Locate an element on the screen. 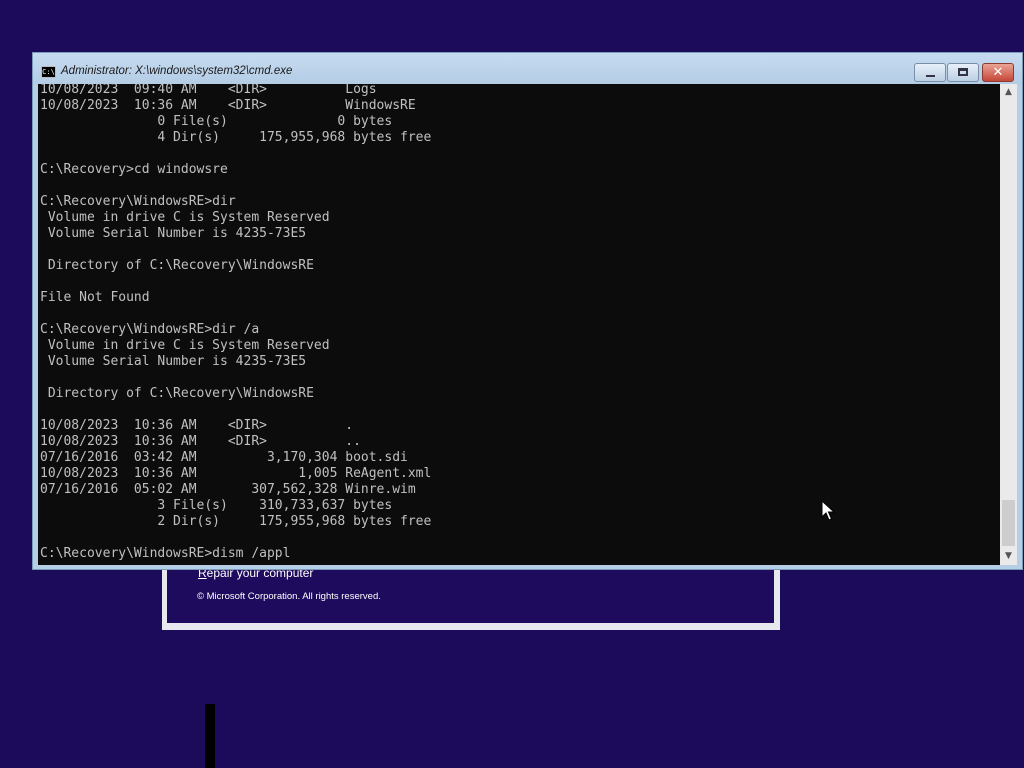 This screenshot has height=768, width=1024. console-line: 0 File(s) 0 bytes is located at coordinates (216, 121).